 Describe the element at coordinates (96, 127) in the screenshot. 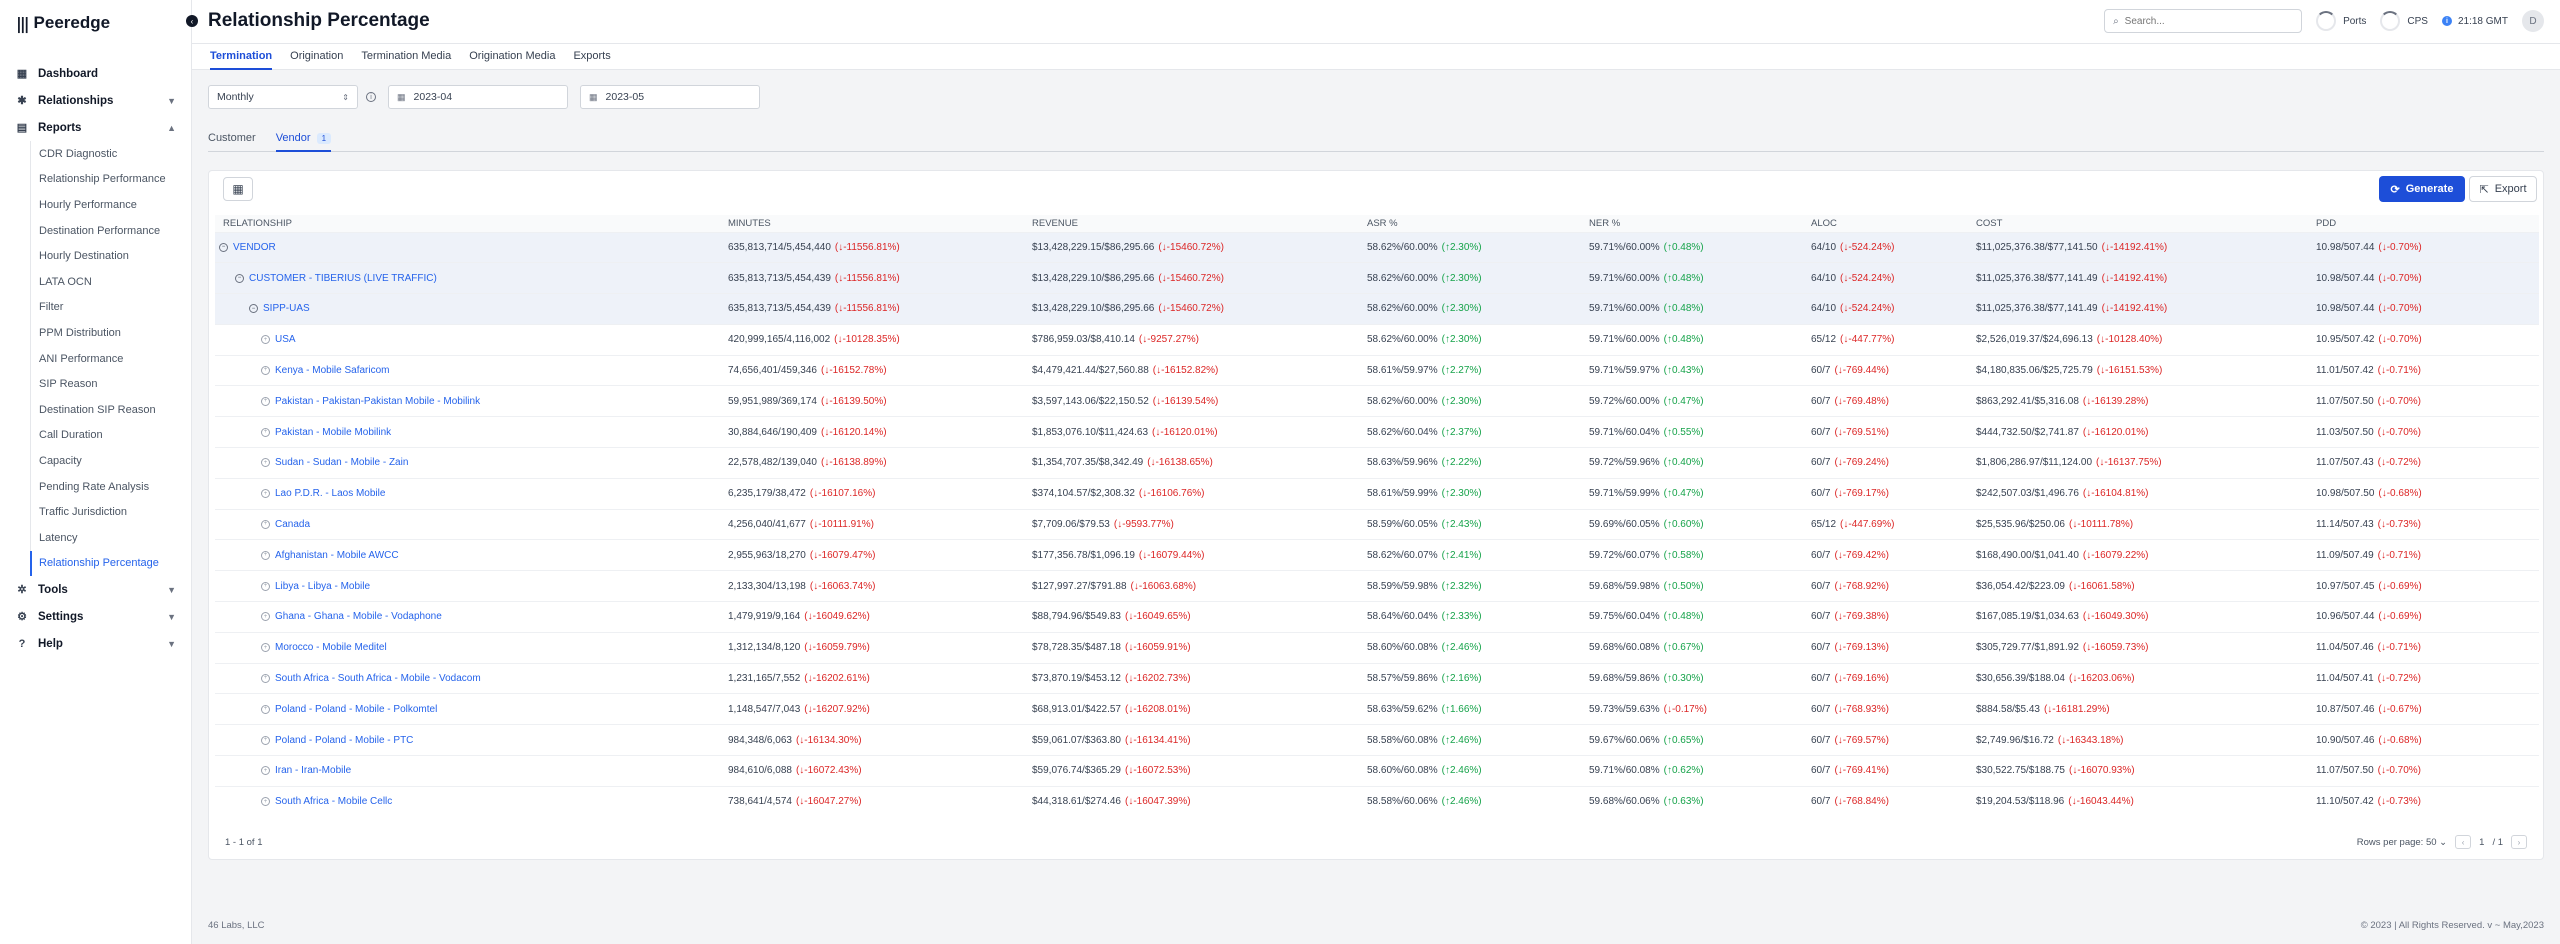

I see `sidebar-item-reports: ▤ Reports ▲` at that location.